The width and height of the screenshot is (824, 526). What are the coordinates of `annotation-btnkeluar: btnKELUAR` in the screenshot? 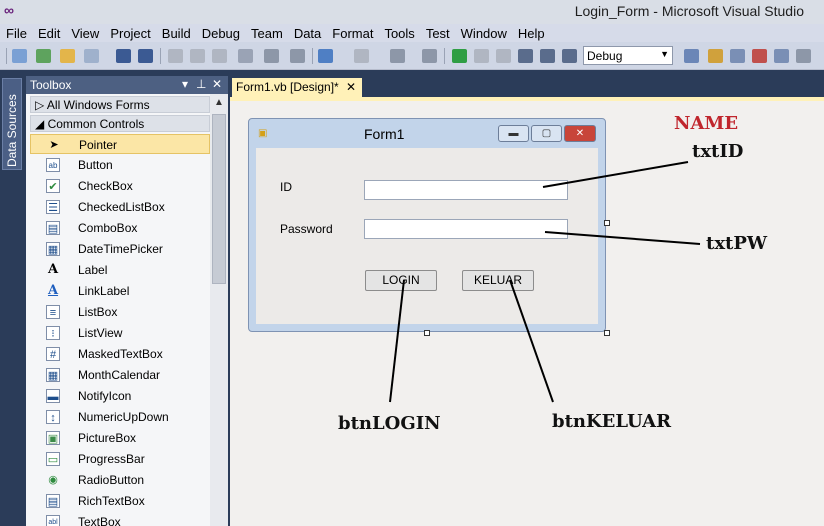 It's located at (612, 421).